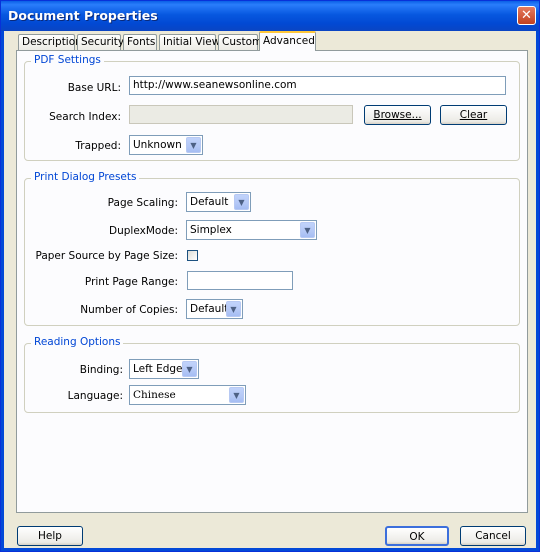  I want to click on tab-custom: Custom, so click(240, 42).